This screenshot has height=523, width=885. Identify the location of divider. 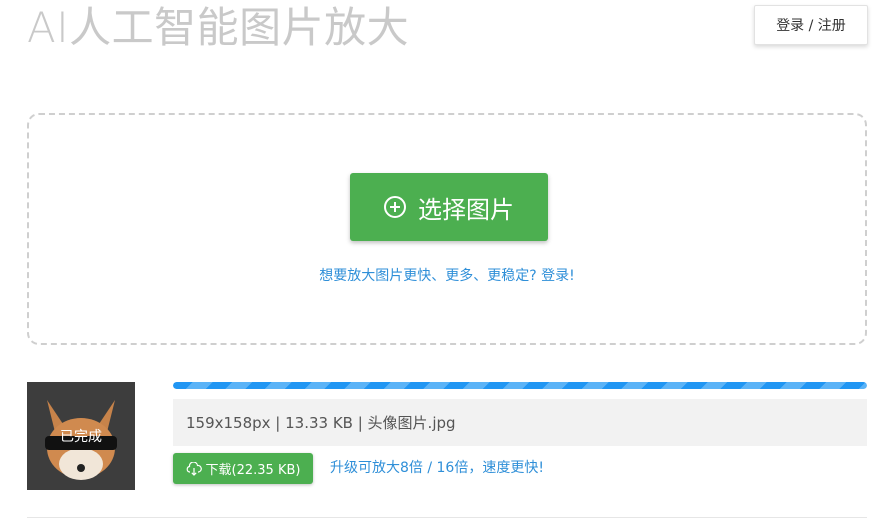
(447, 517).